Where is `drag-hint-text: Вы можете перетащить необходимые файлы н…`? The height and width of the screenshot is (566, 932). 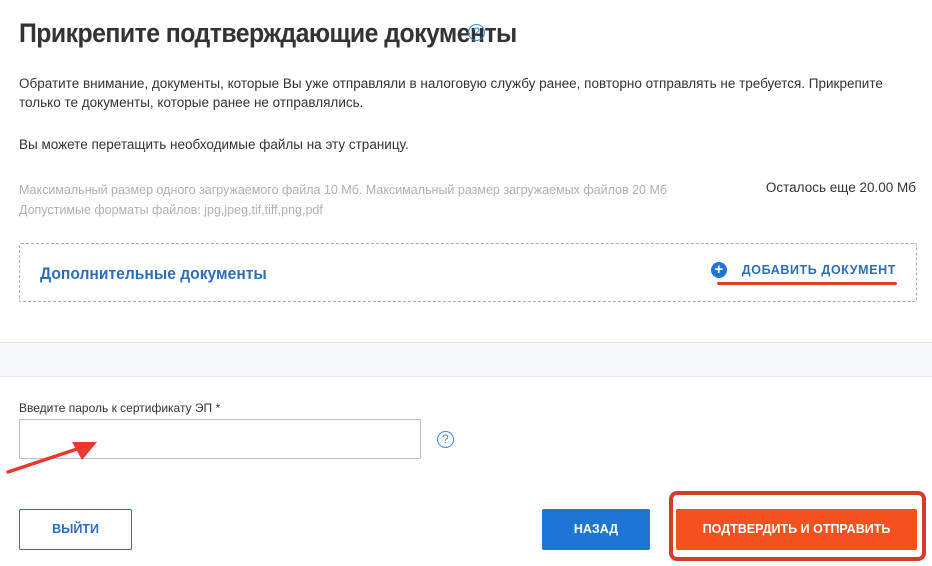
drag-hint-text: Вы можете перетащить необходимые файлы н… is located at coordinates (214, 144).